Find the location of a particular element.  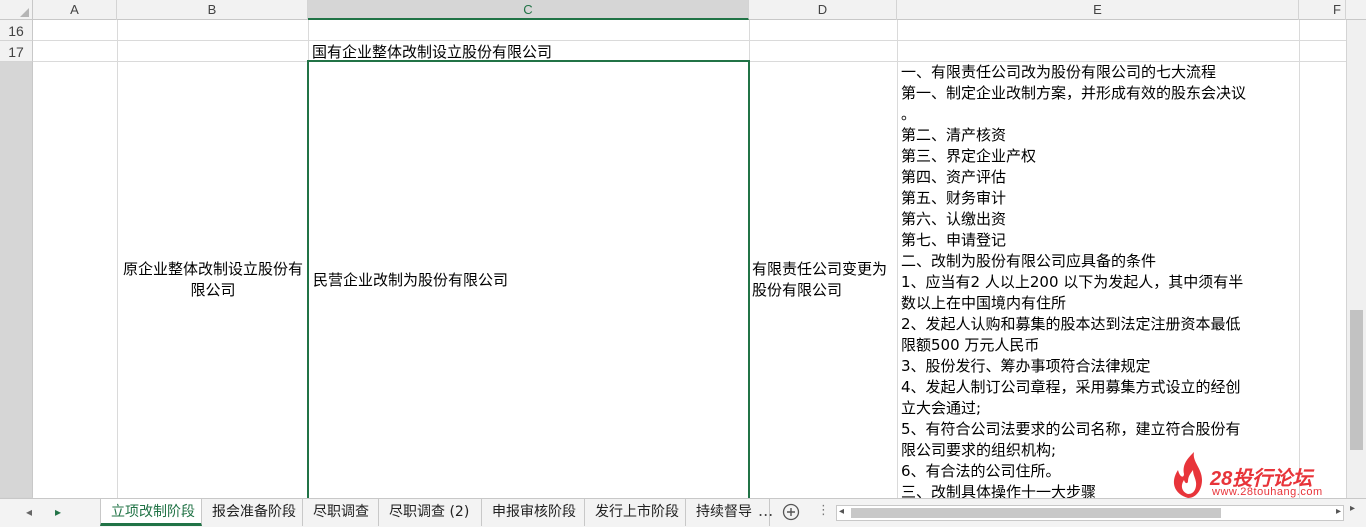

col-header-d: D is located at coordinates (823, 10).